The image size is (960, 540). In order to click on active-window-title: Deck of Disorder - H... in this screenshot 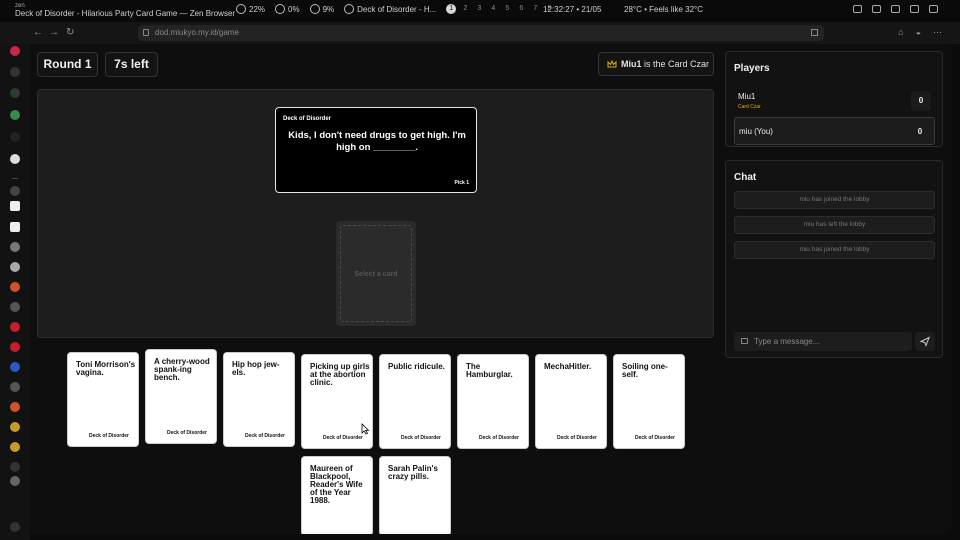, I will do `click(397, 9)`.